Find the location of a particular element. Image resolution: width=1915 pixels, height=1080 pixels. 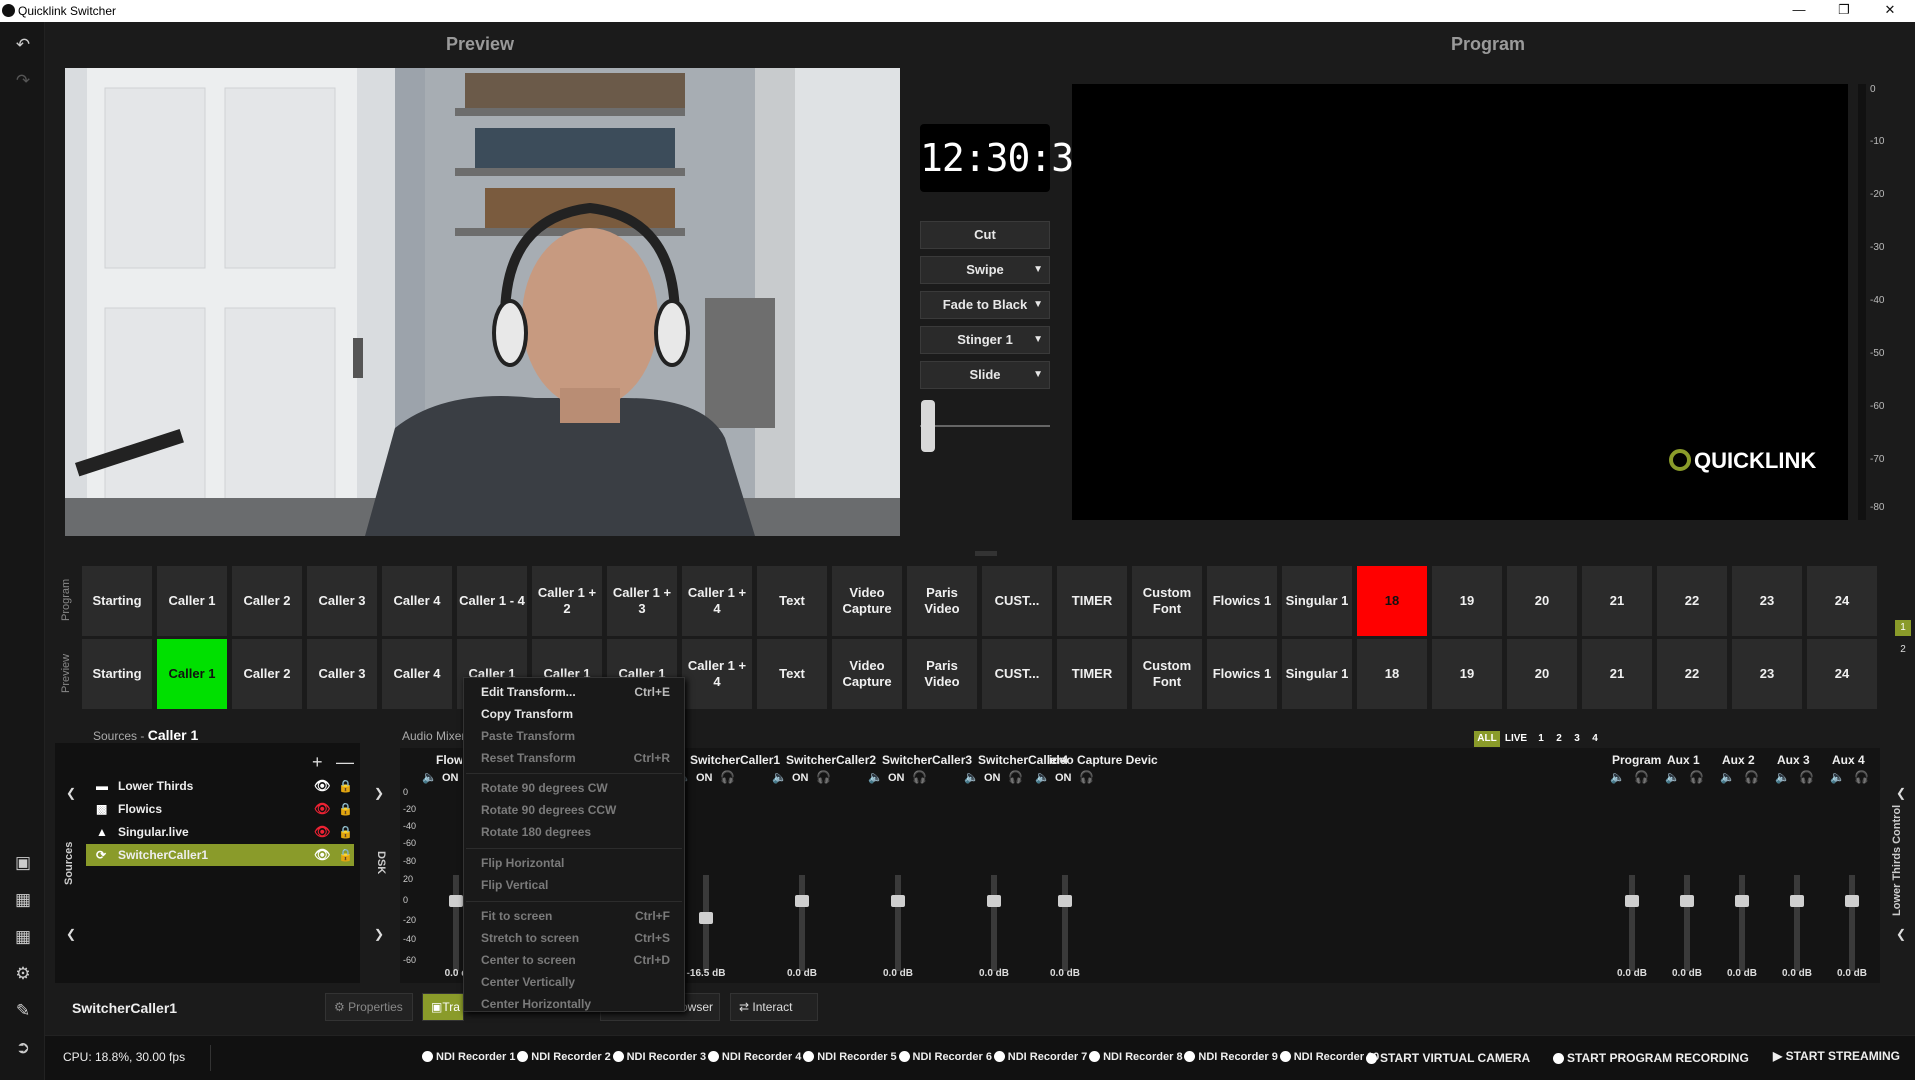

preview-source-button: Paris Video is located at coordinates (942, 674).